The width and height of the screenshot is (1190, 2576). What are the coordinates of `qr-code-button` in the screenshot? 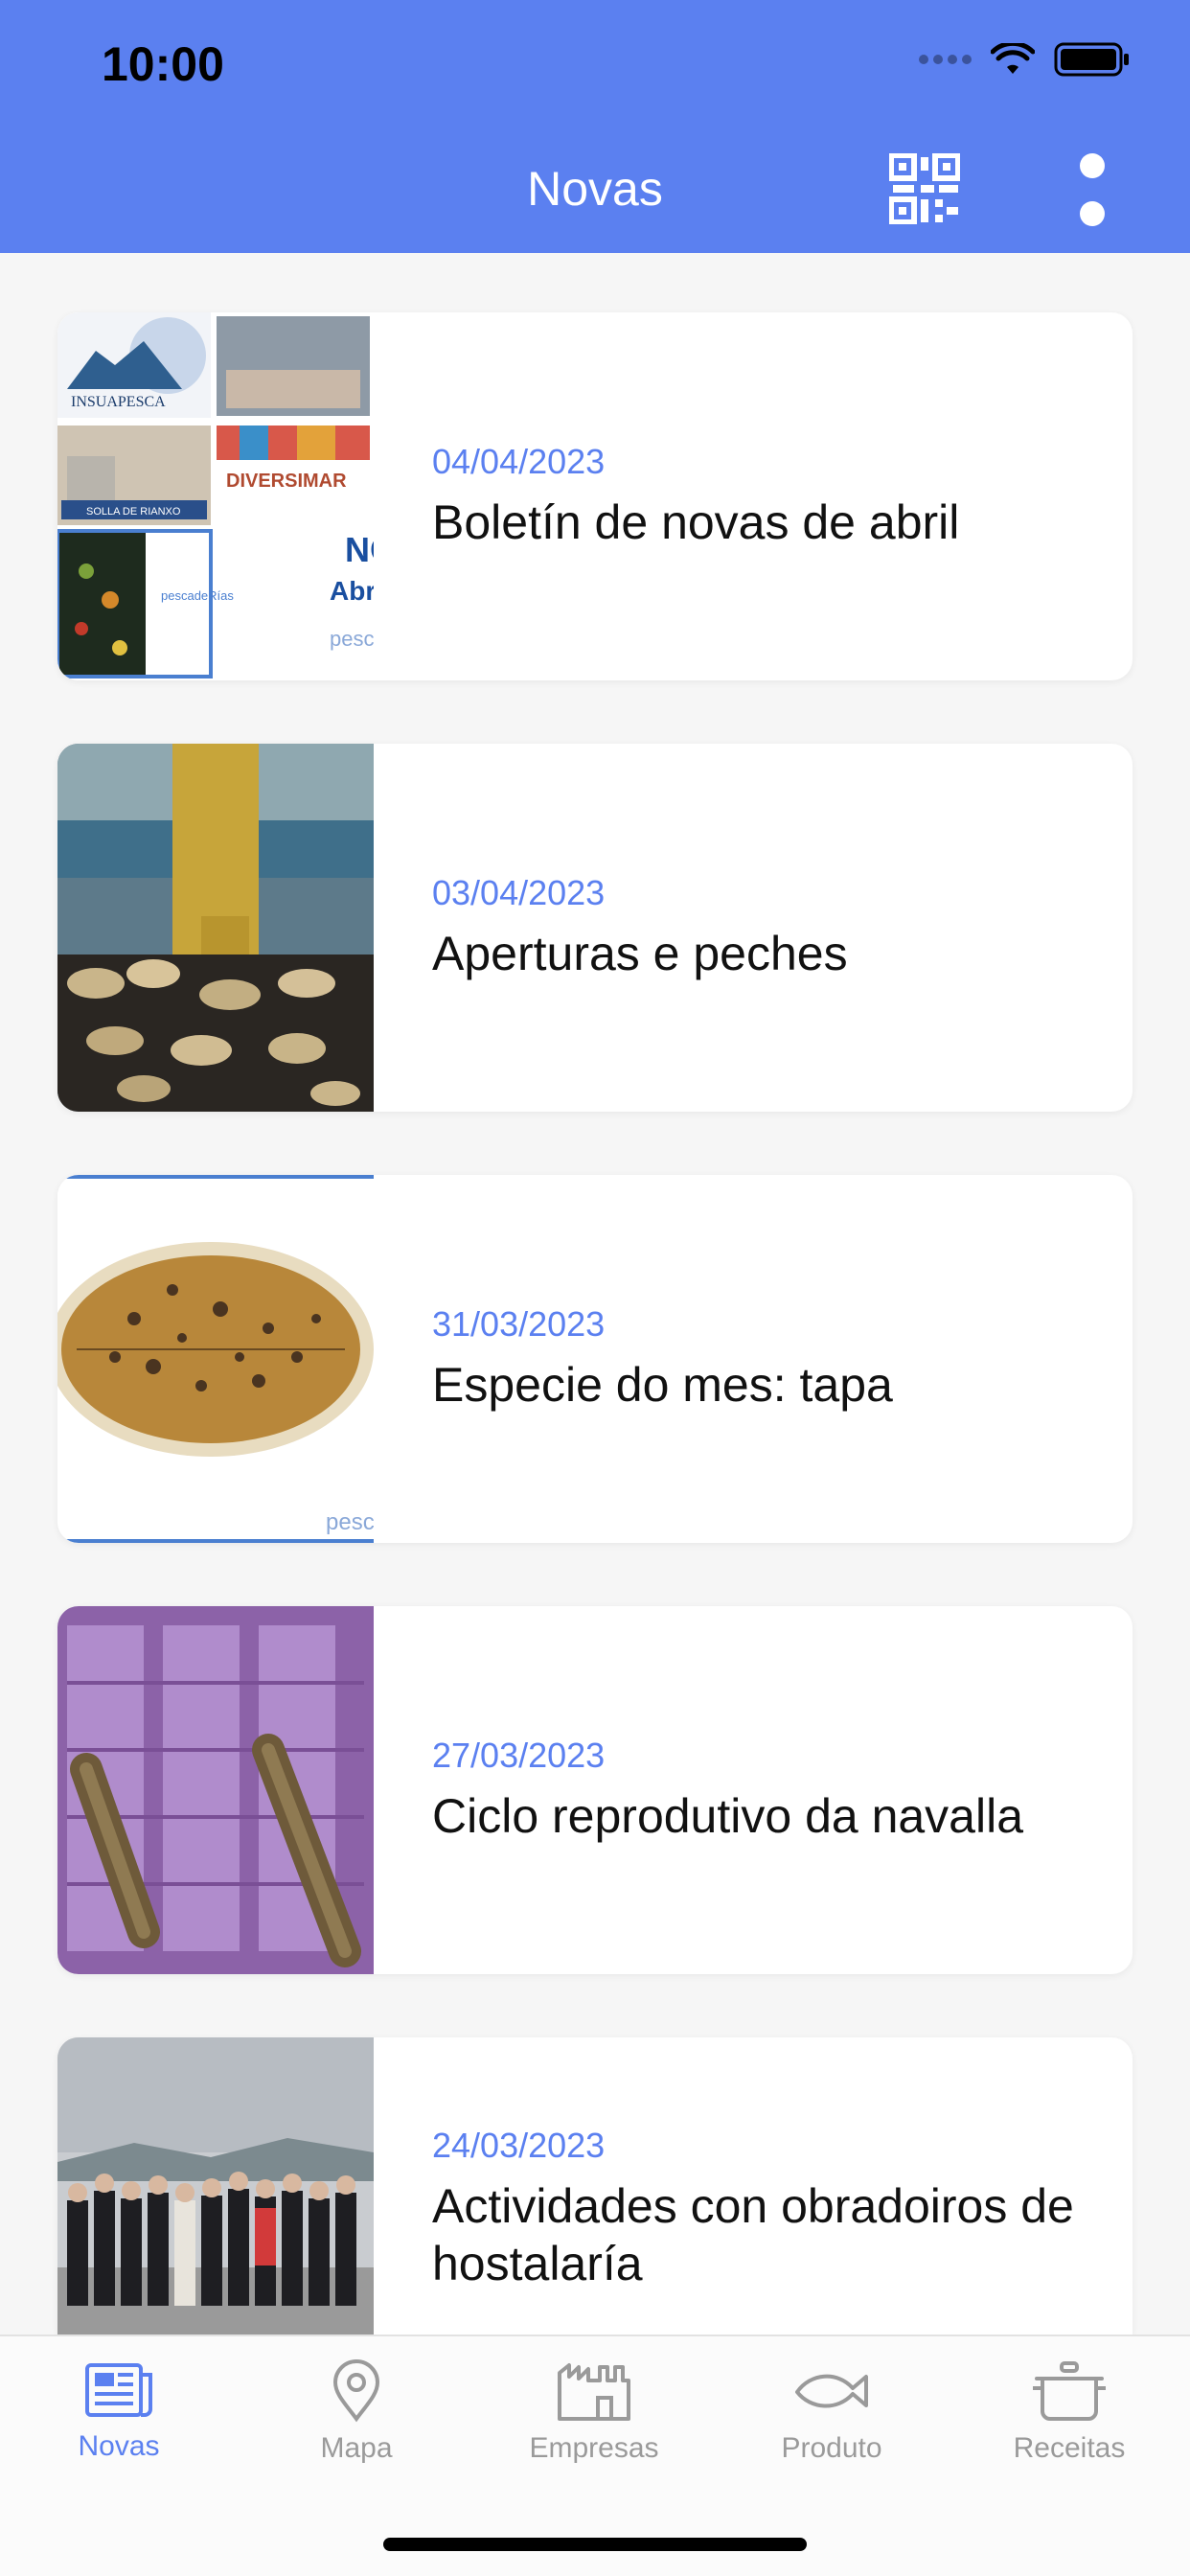 It's located at (925, 188).